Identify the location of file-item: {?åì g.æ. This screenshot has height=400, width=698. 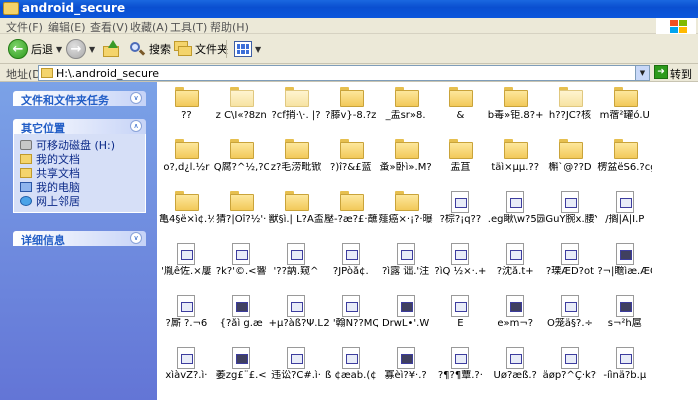
(241, 316).